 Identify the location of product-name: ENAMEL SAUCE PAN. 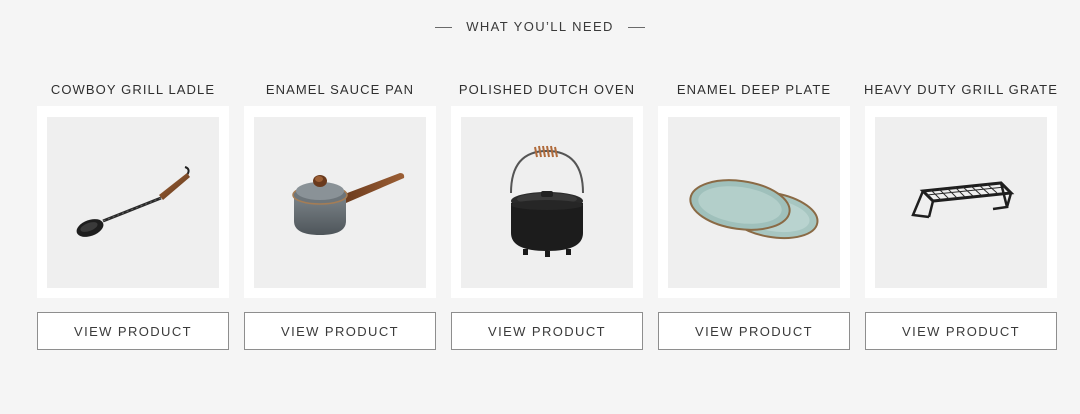
(340, 89).